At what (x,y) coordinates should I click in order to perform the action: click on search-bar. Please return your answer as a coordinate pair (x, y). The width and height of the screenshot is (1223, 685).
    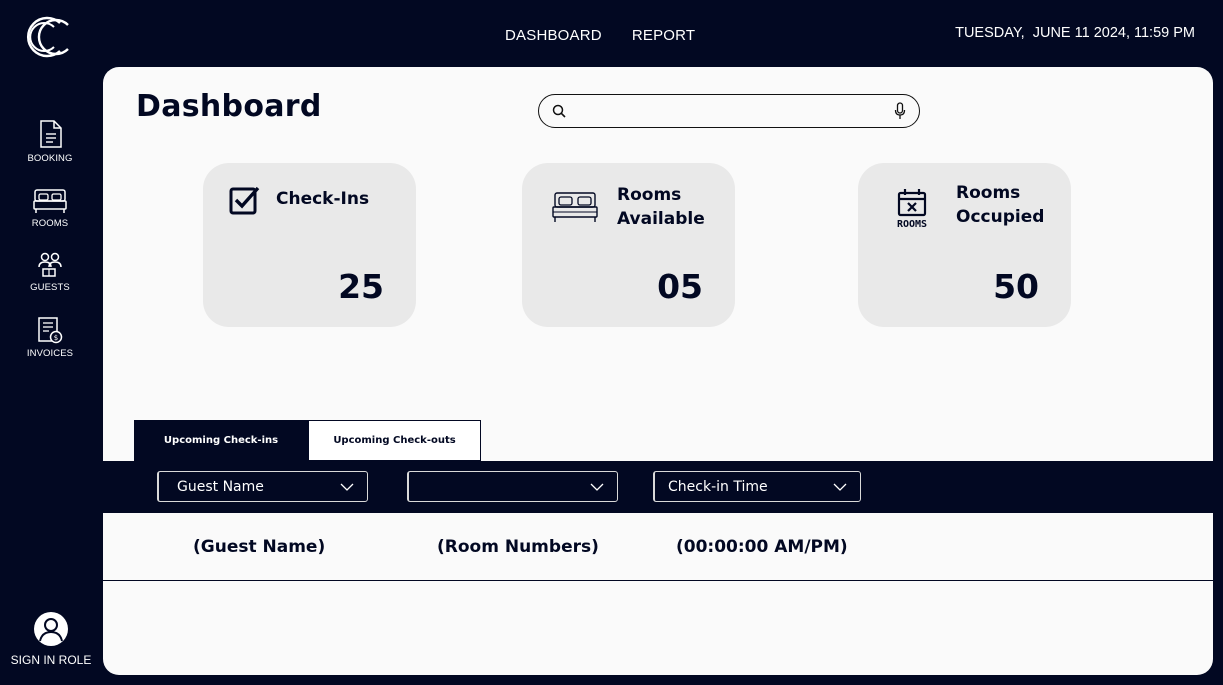
    Looking at the image, I should click on (729, 111).